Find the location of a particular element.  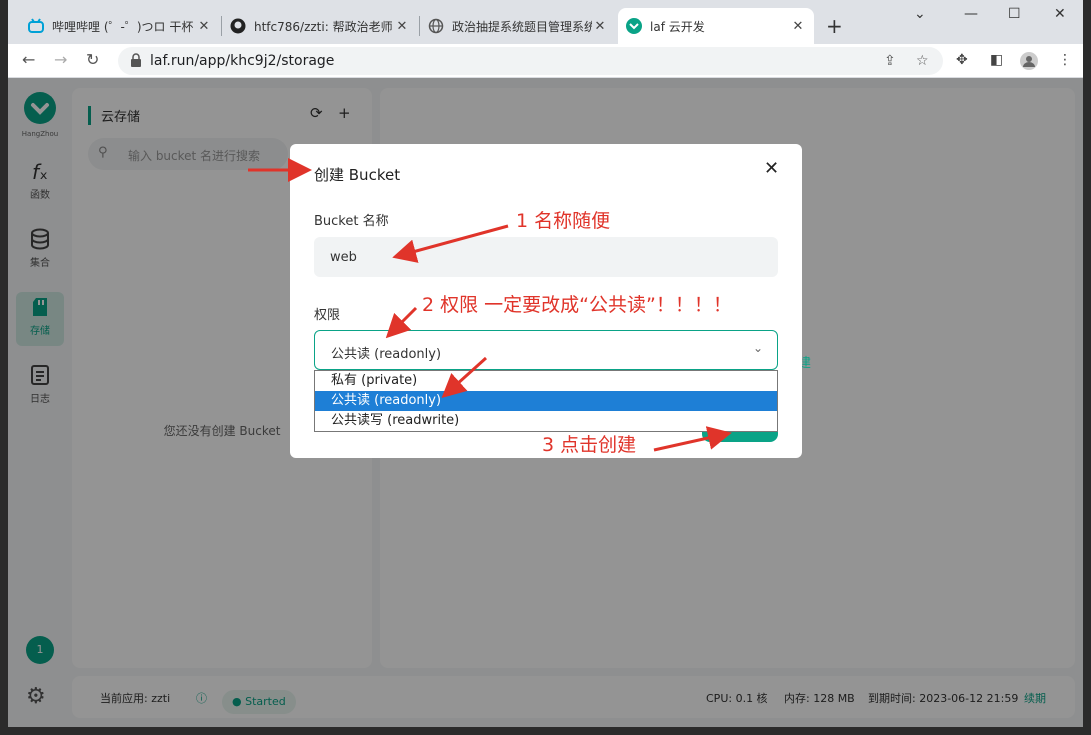

arrow-to-name-input is located at coordinates (450, 243).